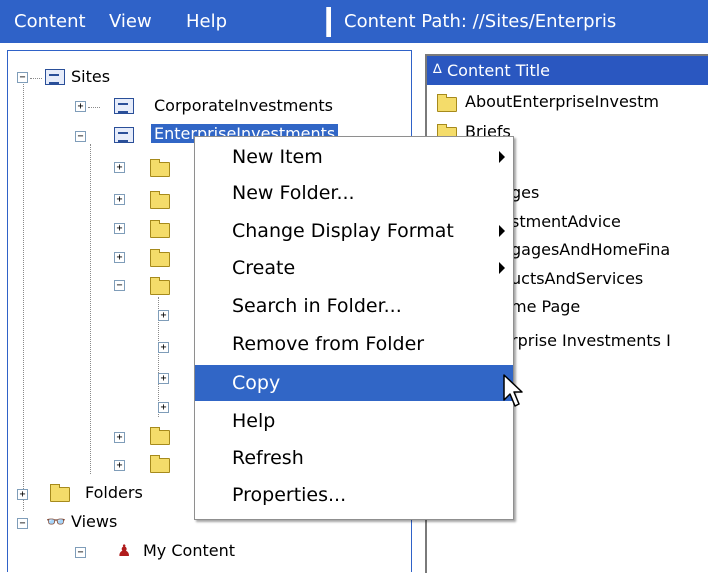  I want to click on menu-item-create: Create, so click(354, 268).